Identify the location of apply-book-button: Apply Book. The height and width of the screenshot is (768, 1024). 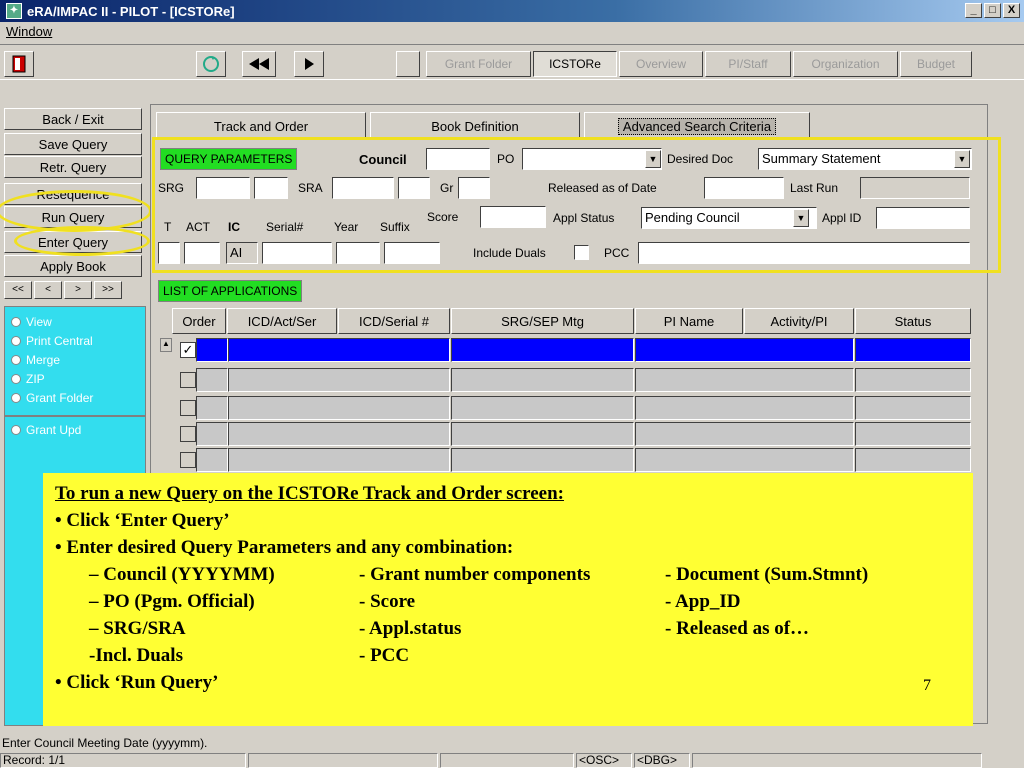
(73, 266).